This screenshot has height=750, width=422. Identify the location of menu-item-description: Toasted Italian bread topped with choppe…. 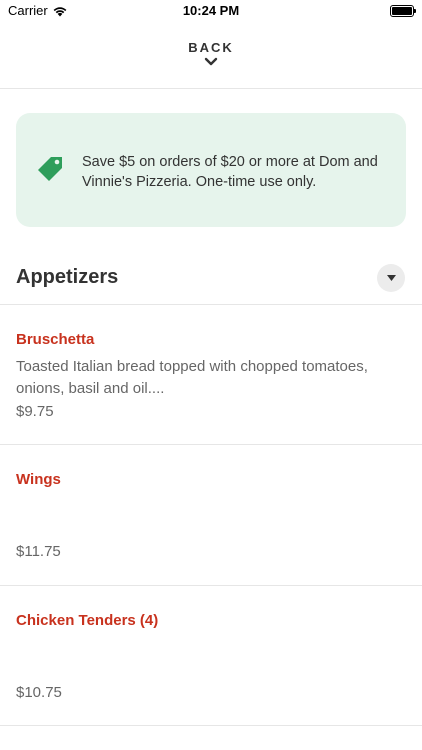
(192, 377).